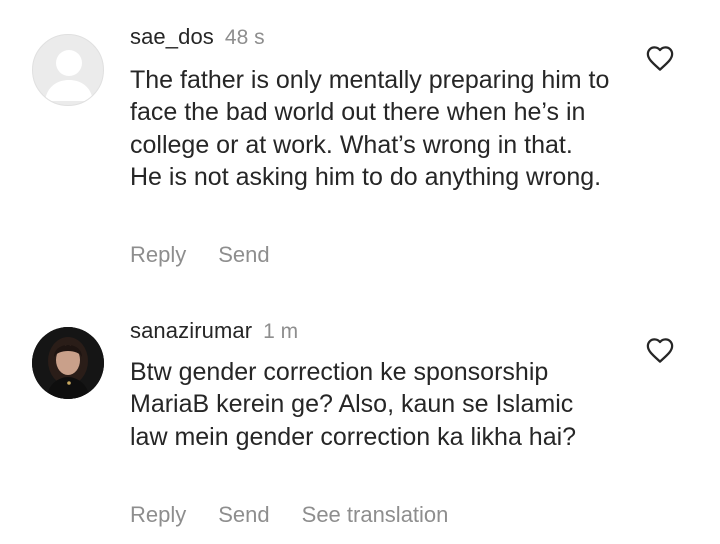 Image resolution: width=720 pixels, height=544 pixels. I want to click on profile-photo, so click(68, 363).